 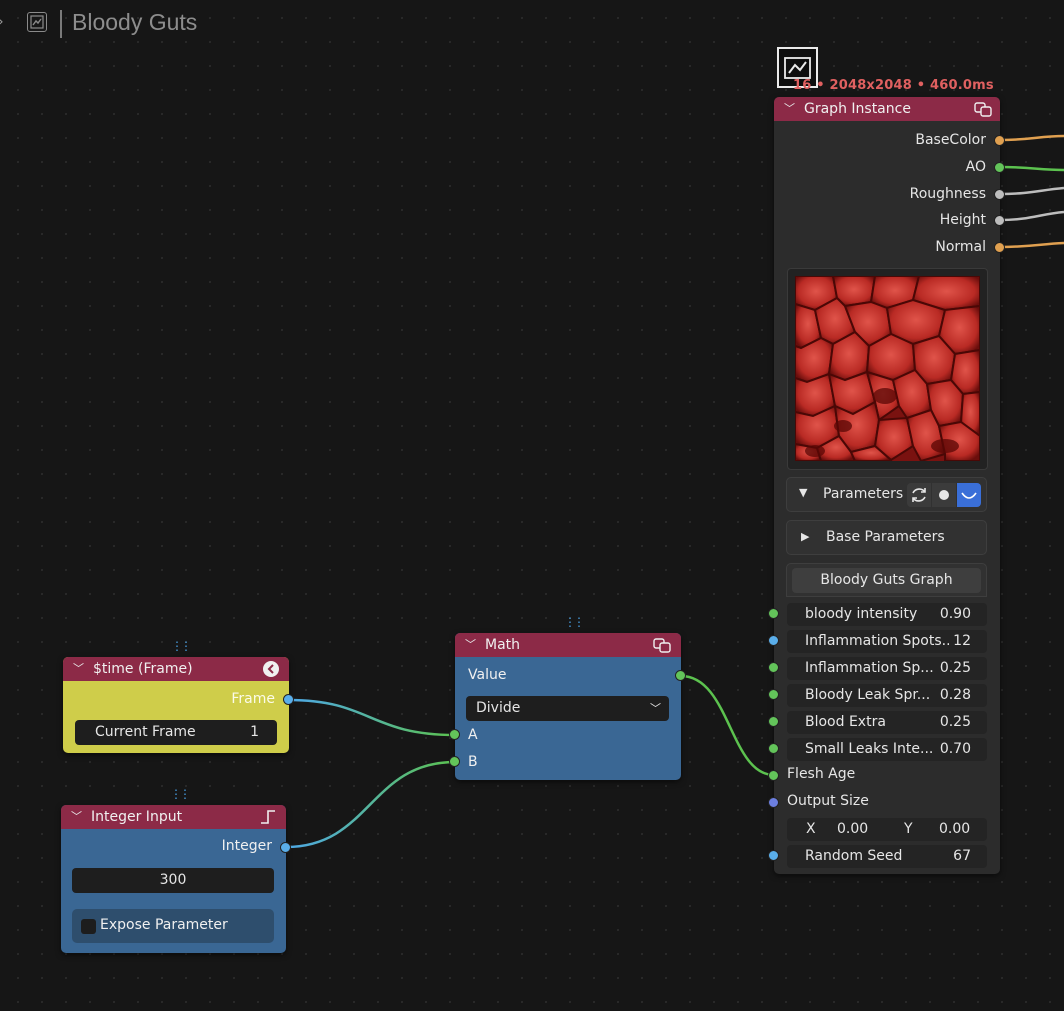 What do you see at coordinates (969, 495) in the screenshot?
I see `curve-icon` at bounding box center [969, 495].